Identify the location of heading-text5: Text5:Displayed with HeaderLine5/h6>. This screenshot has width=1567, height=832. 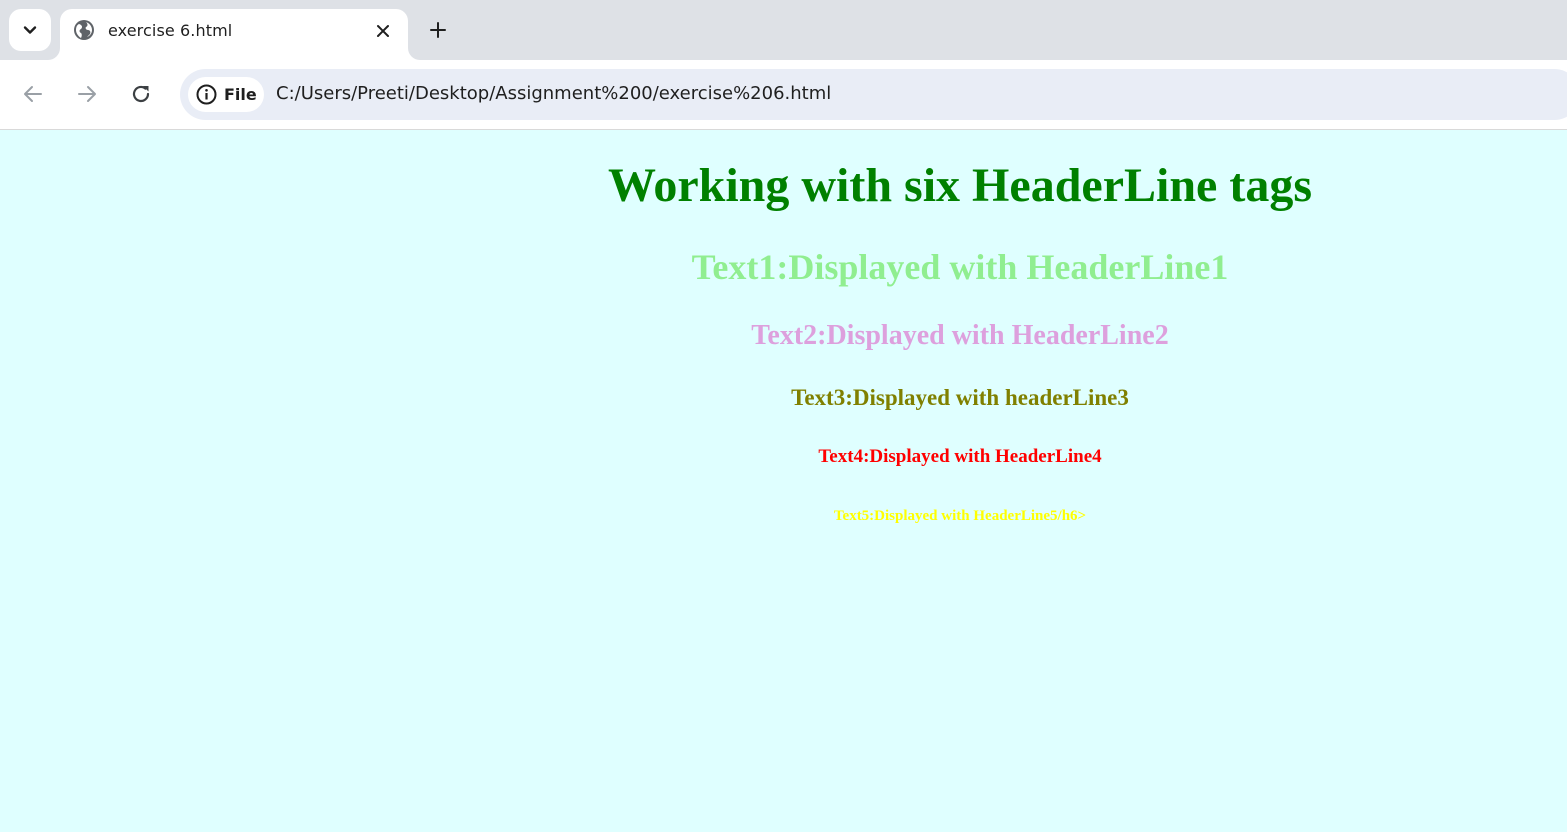
(960, 516).